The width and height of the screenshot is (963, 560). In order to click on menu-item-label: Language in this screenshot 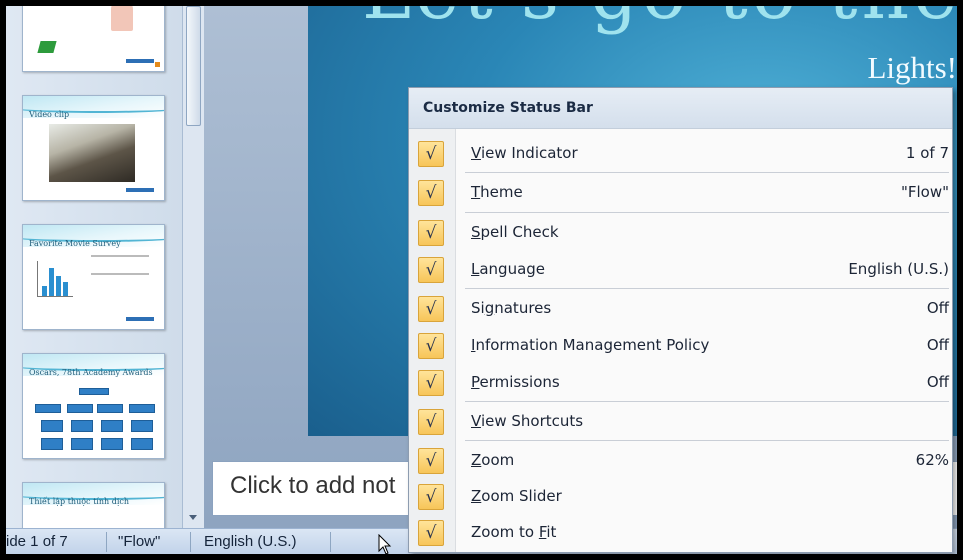, I will do `click(508, 269)`.